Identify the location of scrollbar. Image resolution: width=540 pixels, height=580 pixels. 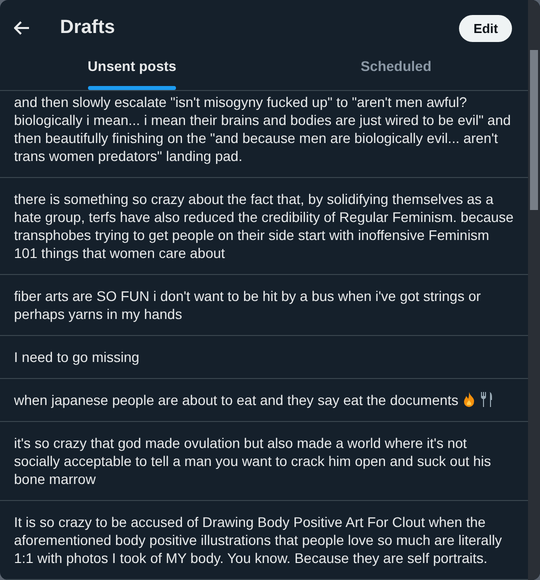
(534, 290).